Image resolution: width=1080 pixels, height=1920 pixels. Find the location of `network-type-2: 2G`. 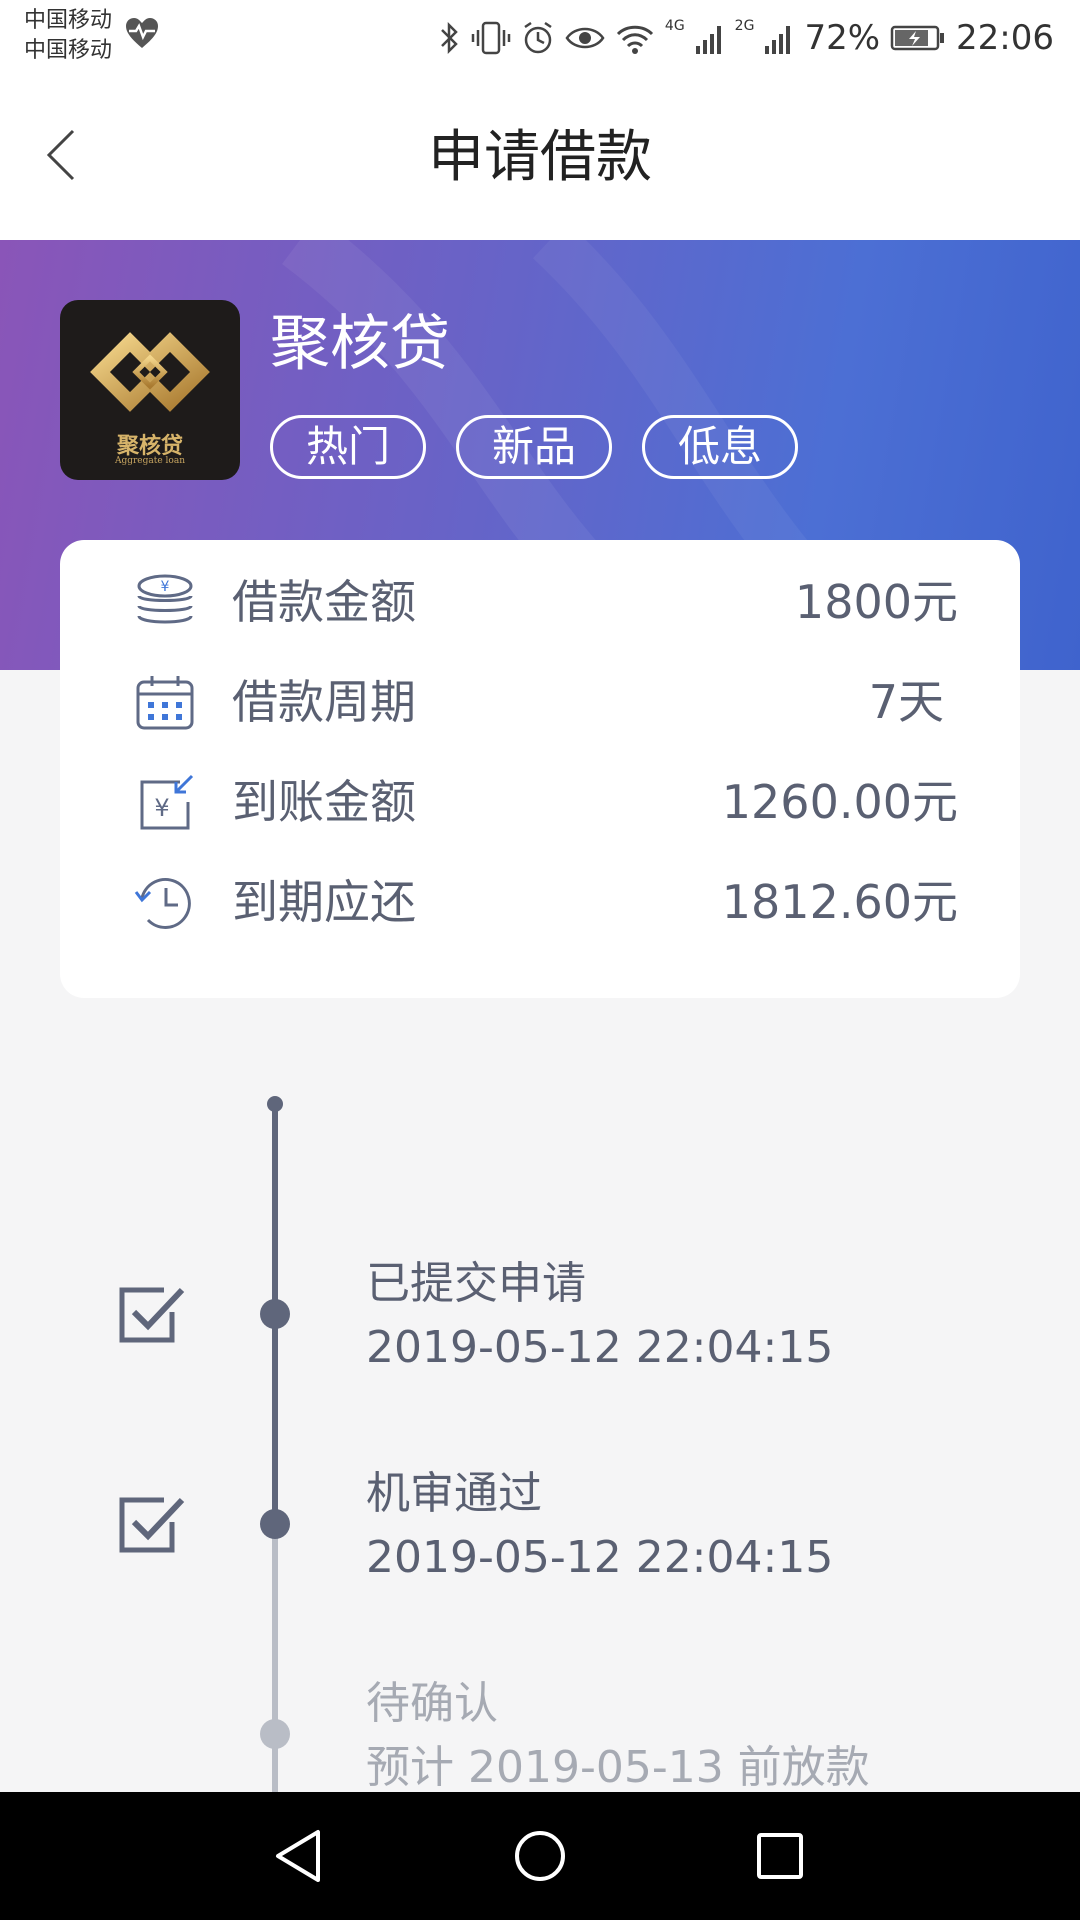

network-type-2: 2G is located at coordinates (744, 26).